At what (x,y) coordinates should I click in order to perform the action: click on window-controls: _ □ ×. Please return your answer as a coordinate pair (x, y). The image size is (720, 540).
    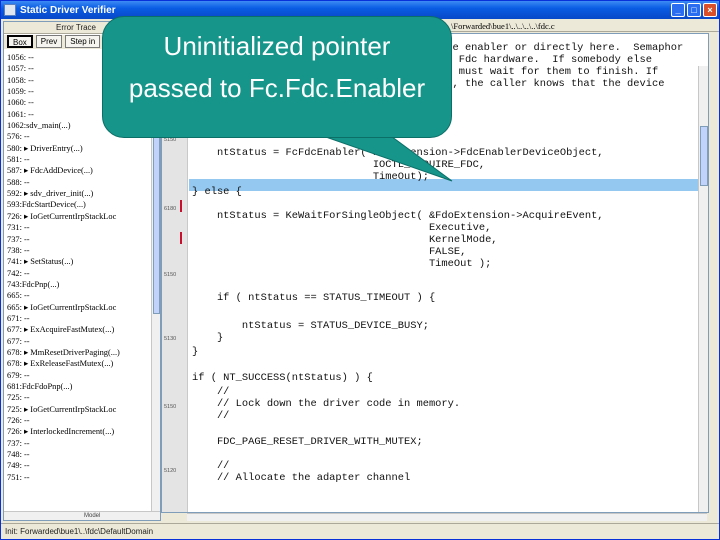
    Looking at the image, I should click on (694, 10).